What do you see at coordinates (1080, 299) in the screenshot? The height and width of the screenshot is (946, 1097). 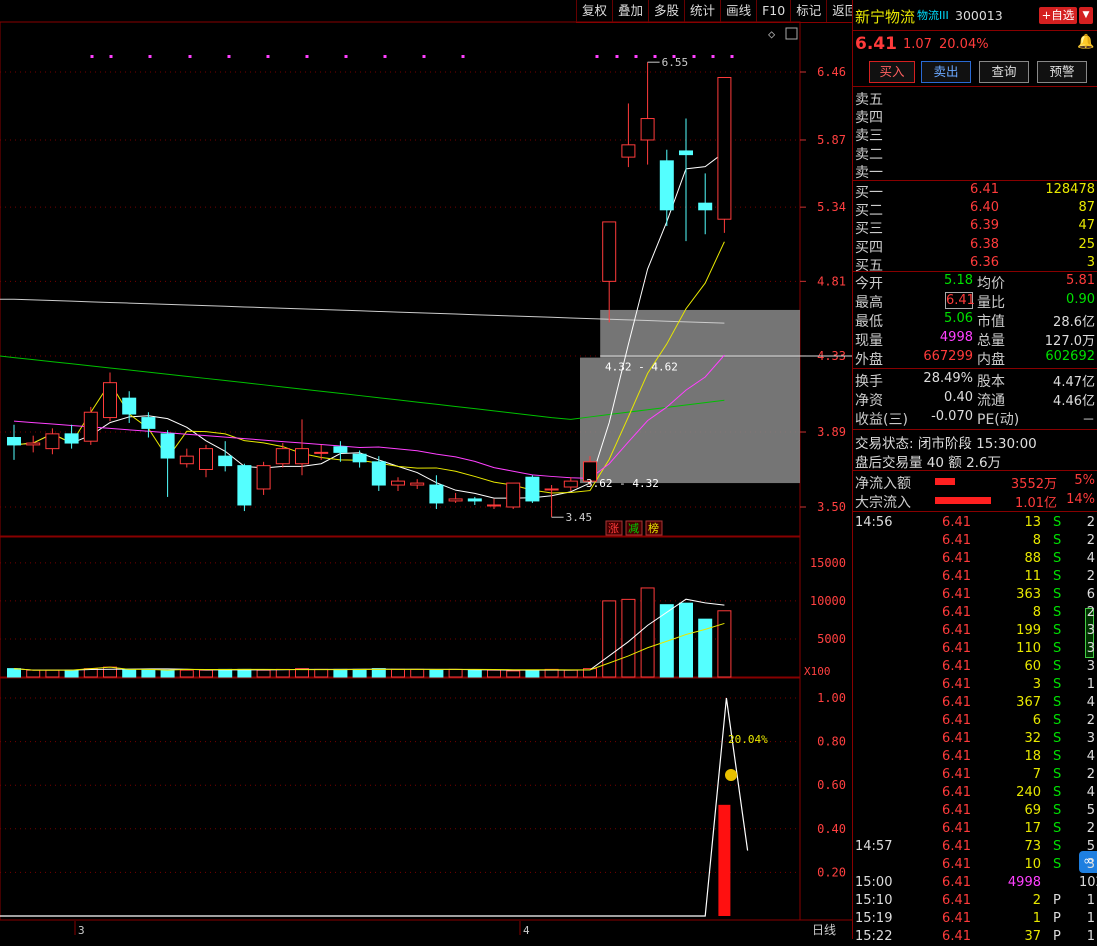 I see `stat-value: 0.90` at bounding box center [1080, 299].